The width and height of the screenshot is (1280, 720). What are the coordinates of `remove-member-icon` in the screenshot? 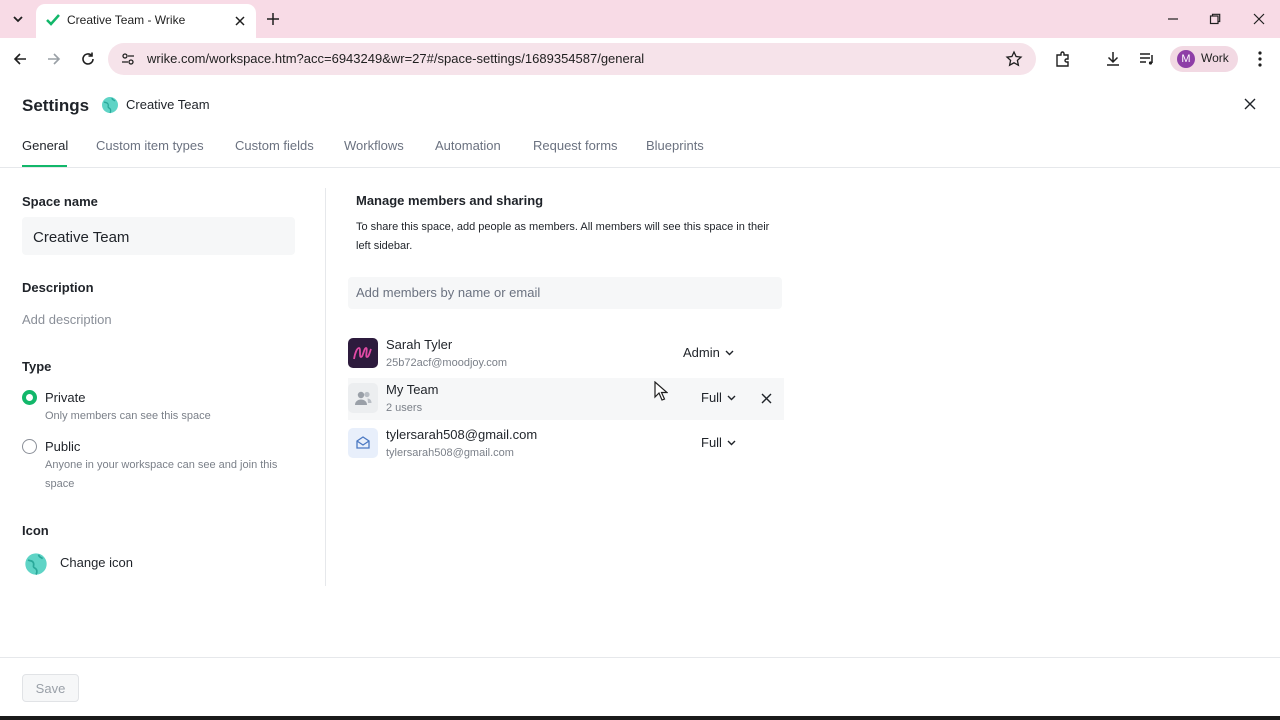 It's located at (766, 398).